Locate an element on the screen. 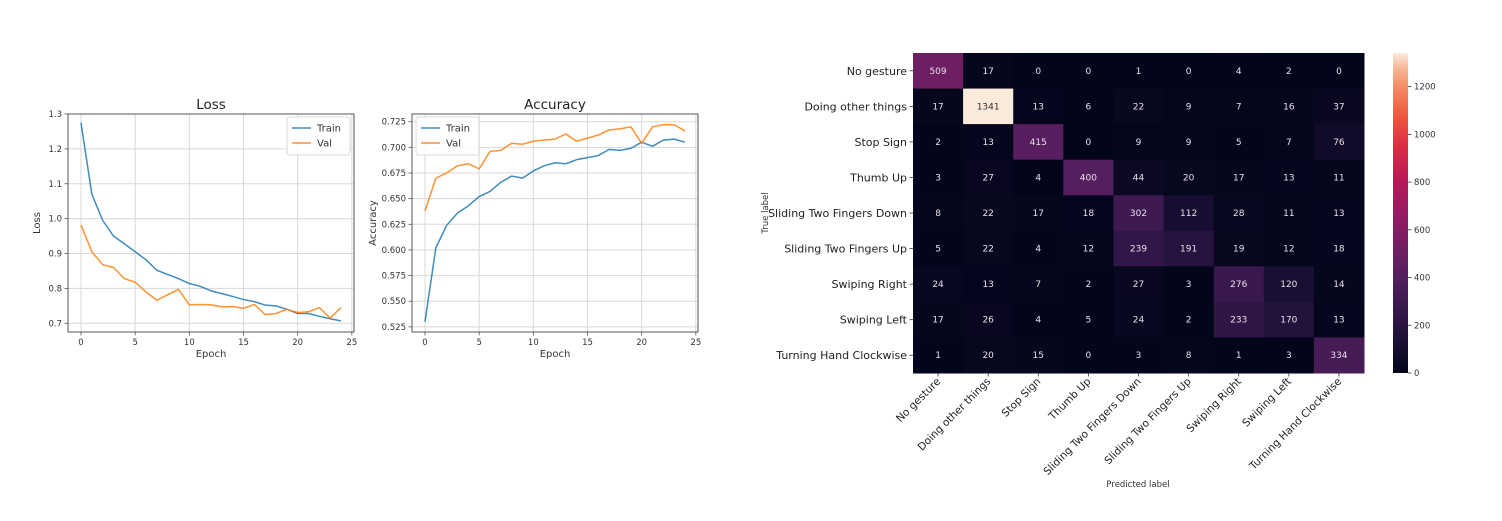  loss-y-tick-label: 1.1 is located at coordinates (55, 185).